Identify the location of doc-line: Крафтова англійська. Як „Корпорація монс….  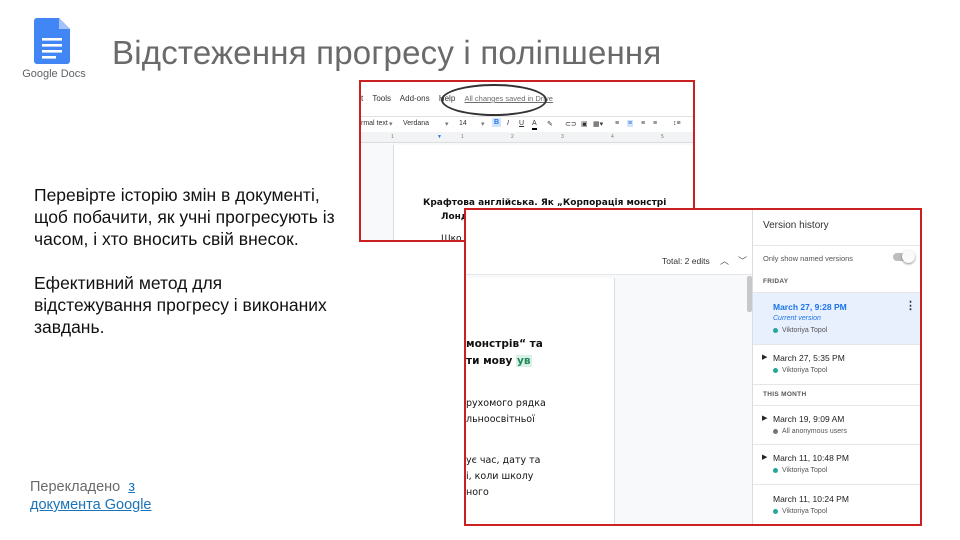
(545, 203).